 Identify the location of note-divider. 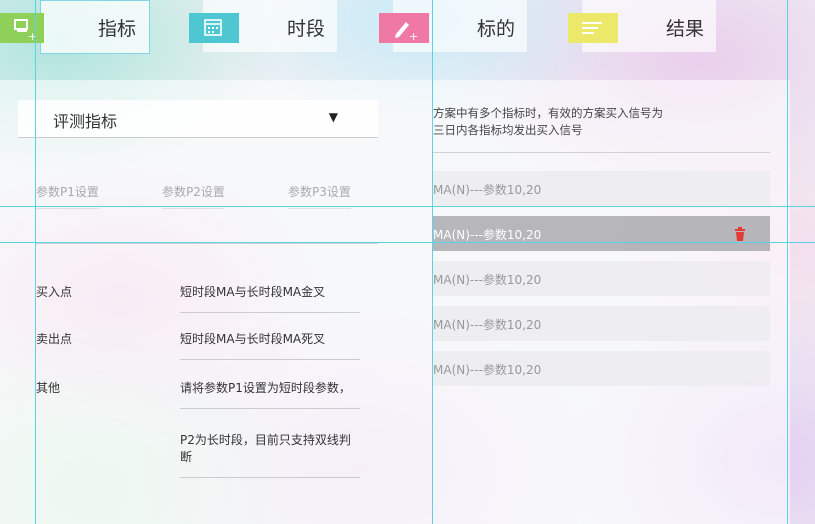
(601, 152).